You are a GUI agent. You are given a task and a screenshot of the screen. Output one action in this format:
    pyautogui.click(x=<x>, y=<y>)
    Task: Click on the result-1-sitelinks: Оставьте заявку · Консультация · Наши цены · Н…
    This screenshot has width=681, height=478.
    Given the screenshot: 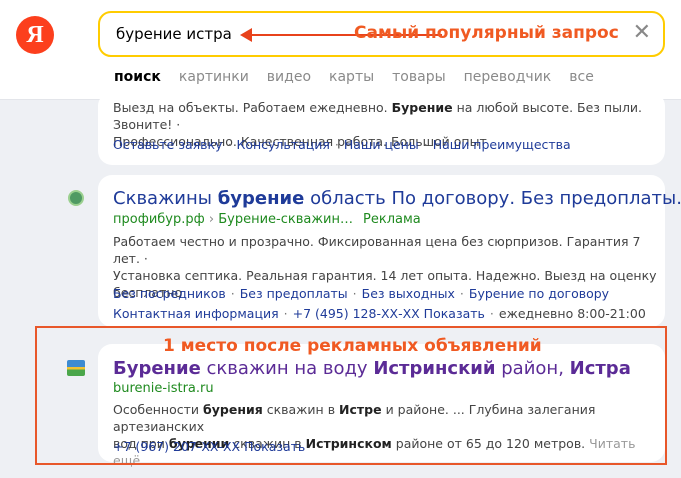 What is the action you would take?
    pyautogui.click(x=342, y=144)
    